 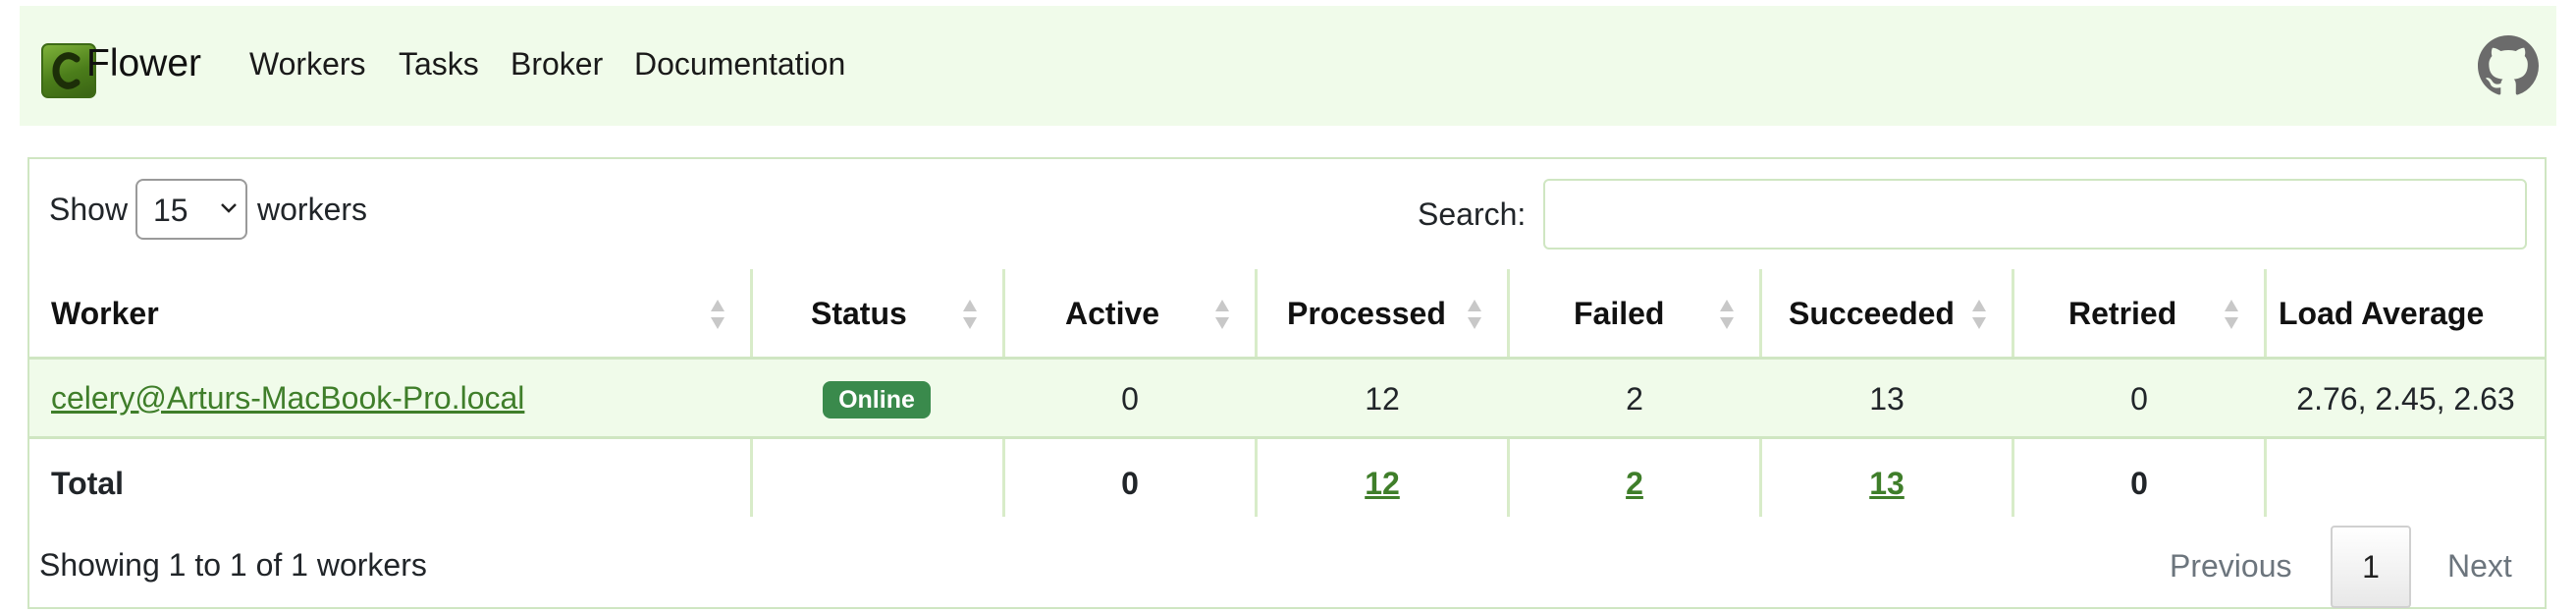 What do you see at coordinates (877, 400) in the screenshot?
I see `status-badge: Online` at bounding box center [877, 400].